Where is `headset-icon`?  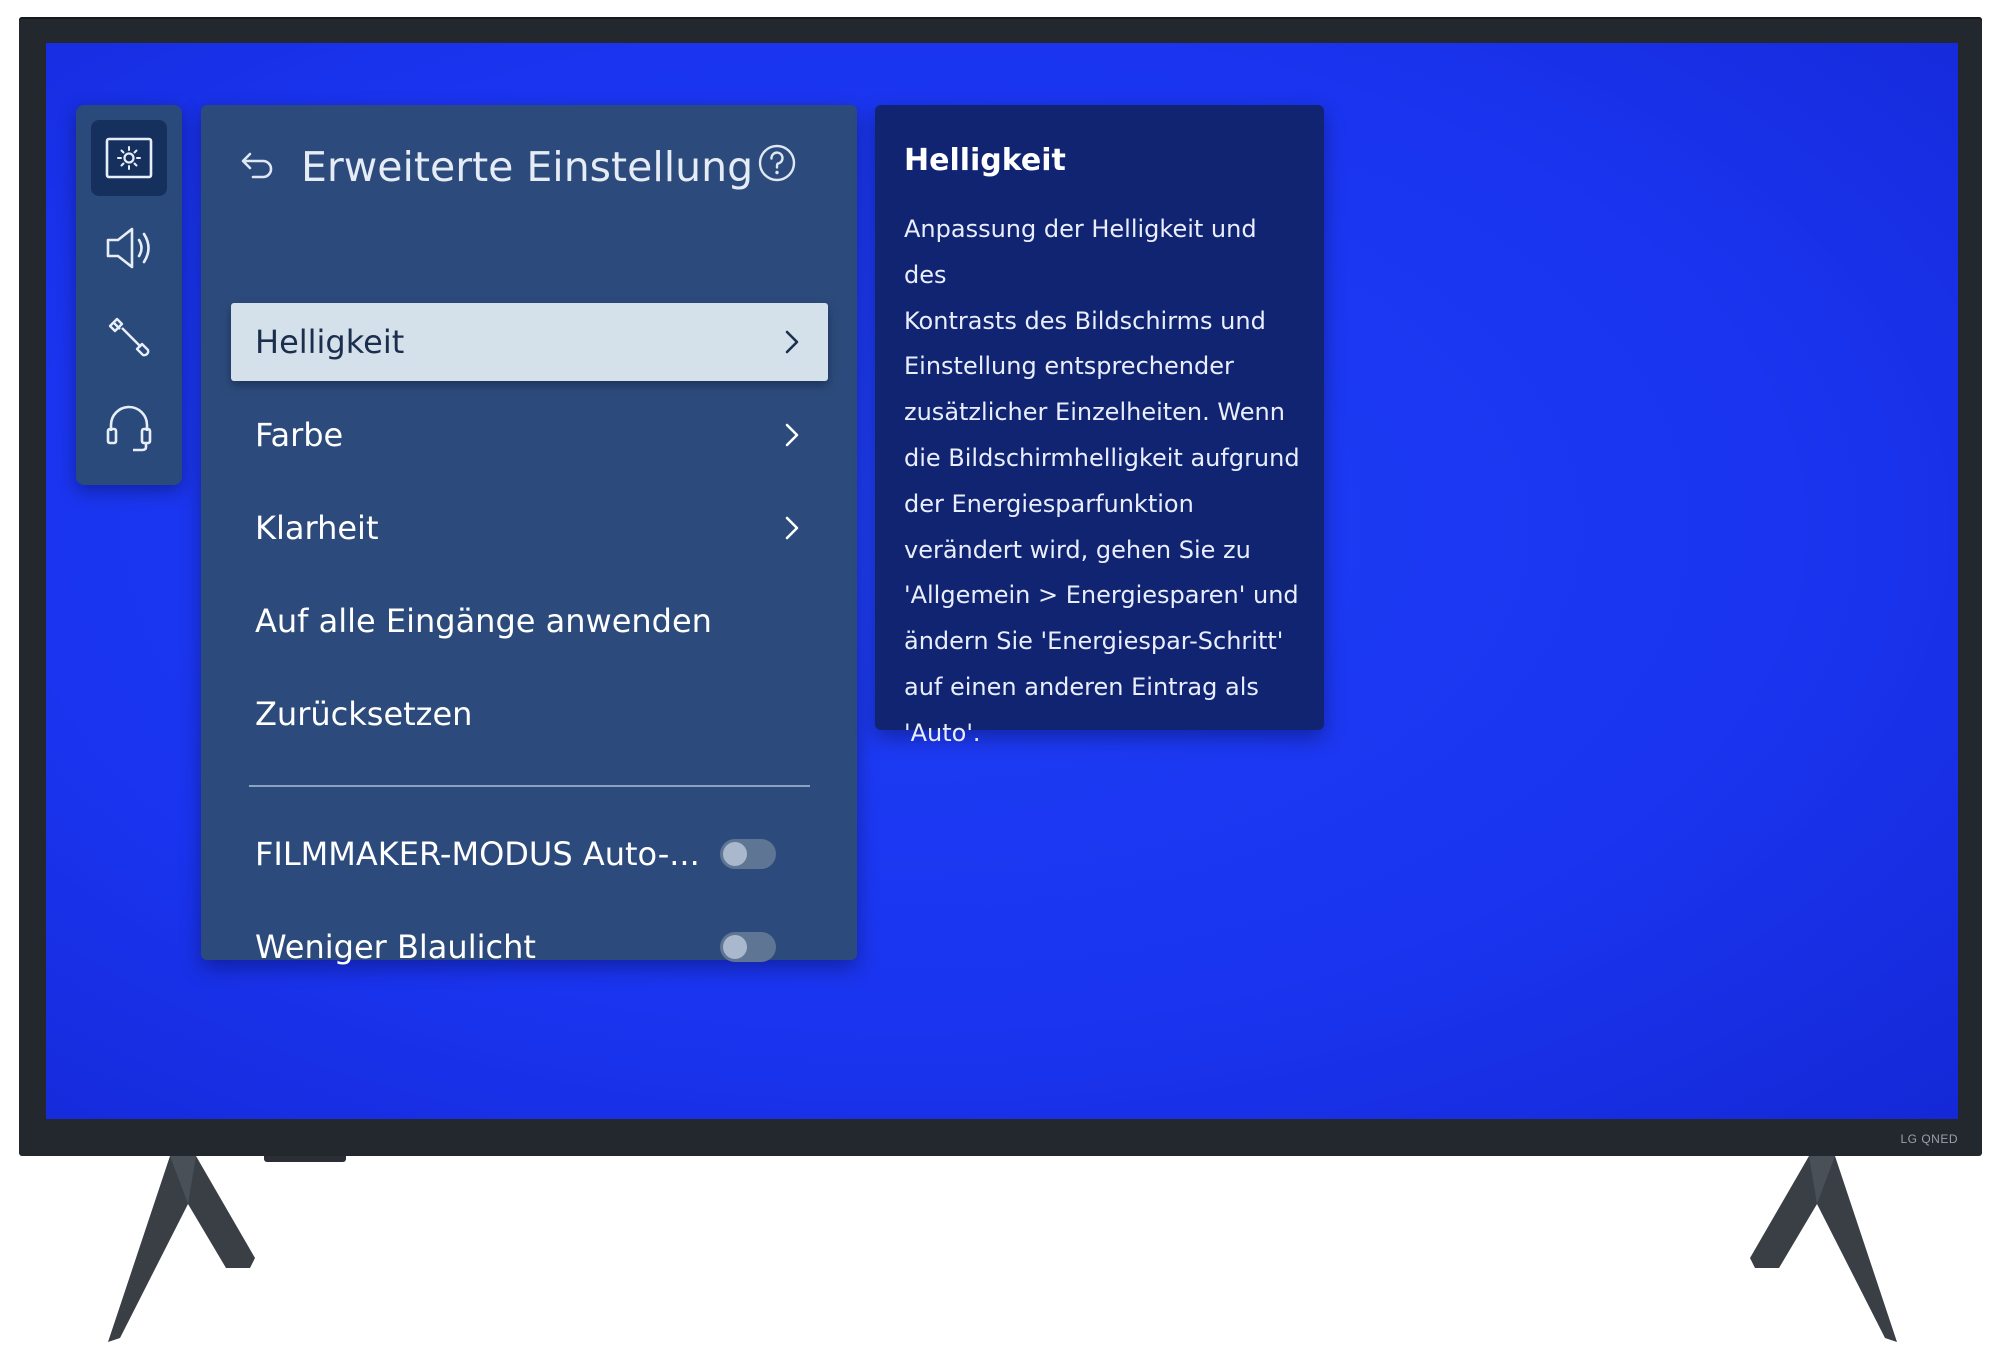
headset-icon is located at coordinates (129, 428).